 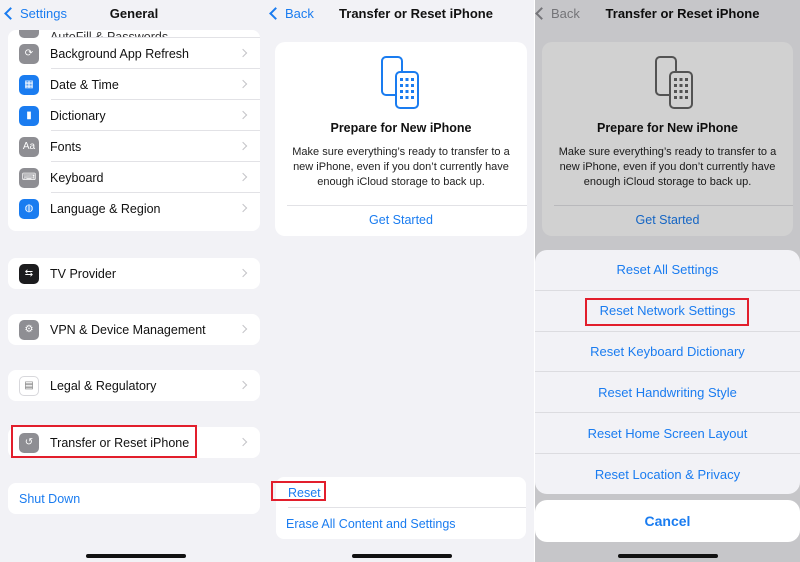 I want to click on refresh-icon: ⟳, so click(x=29, y=53).